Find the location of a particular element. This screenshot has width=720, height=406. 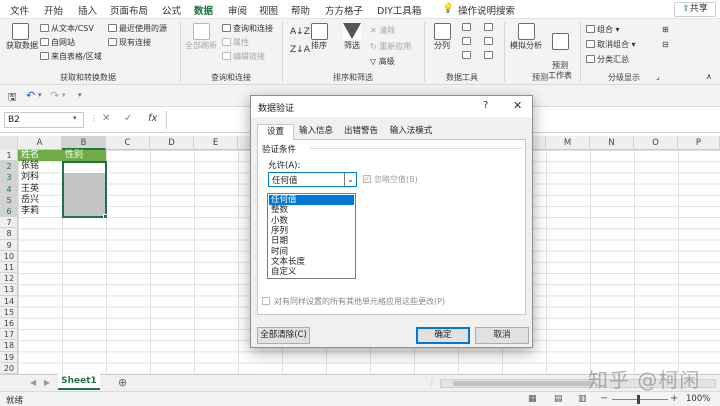

zoom-out-icon: − is located at coordinates (604, 398).